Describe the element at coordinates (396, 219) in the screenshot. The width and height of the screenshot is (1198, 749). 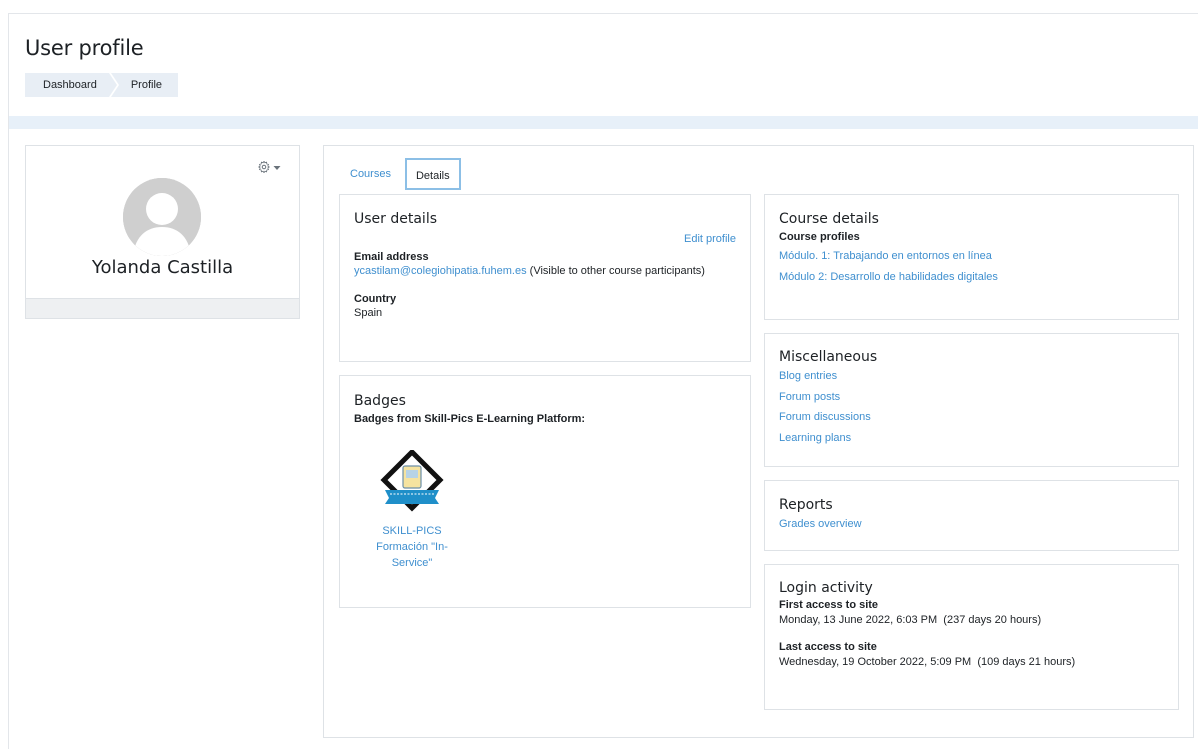
I see `user-details-heading: User details` at that location.